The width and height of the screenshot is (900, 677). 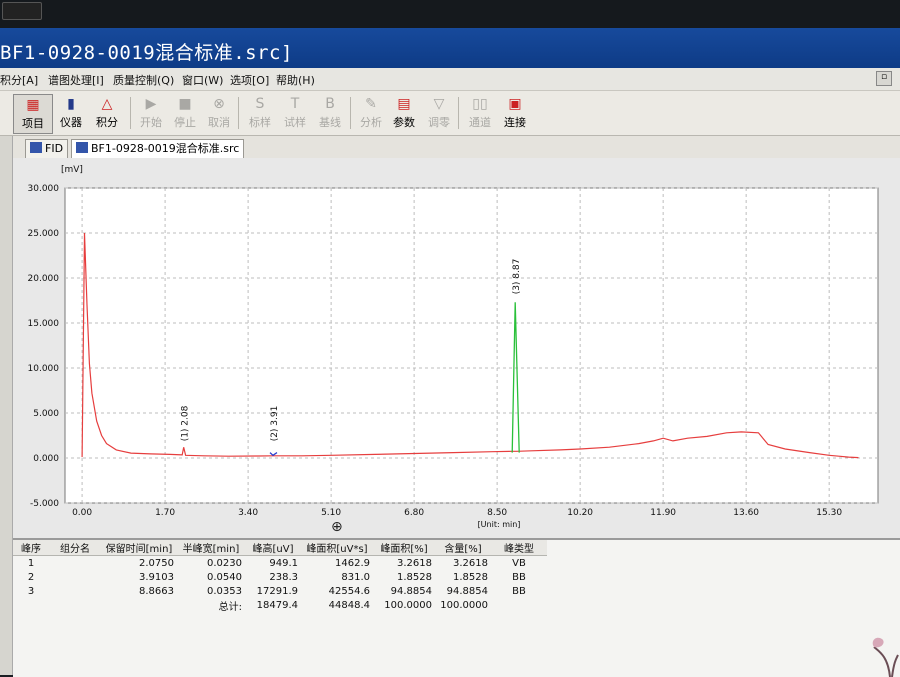 What do you see at coordinates (295, 104) in the screenshot?
I see `sample-icon: T` at bounding box center [295, 104].